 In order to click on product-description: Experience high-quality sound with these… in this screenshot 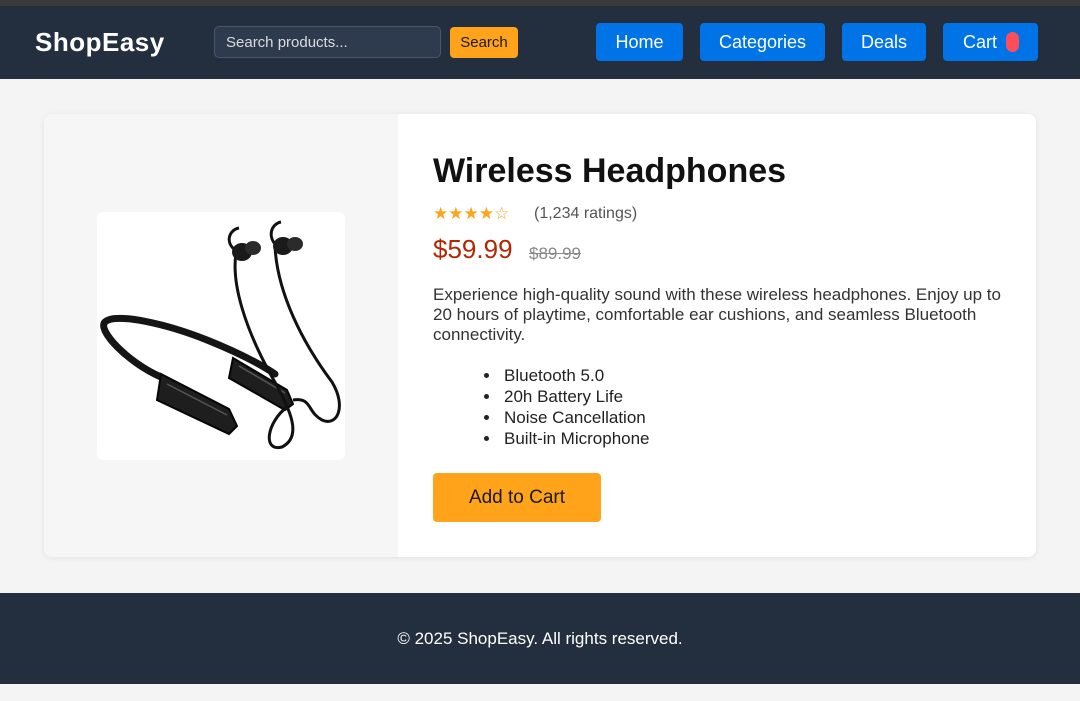, I will do `click(717, 314)`.